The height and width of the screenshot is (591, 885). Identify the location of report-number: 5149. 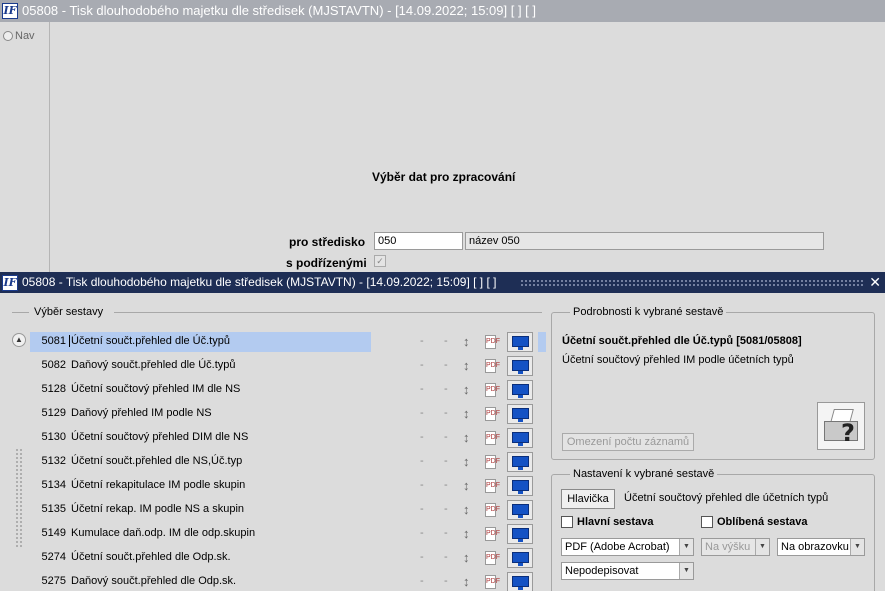
(53, 533).